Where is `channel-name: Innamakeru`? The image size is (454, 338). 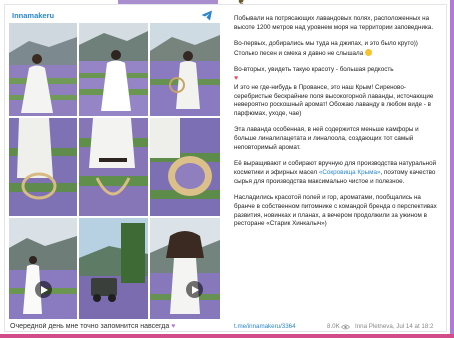 channel-name: Innamakeru is located at coordinates (33, 15).